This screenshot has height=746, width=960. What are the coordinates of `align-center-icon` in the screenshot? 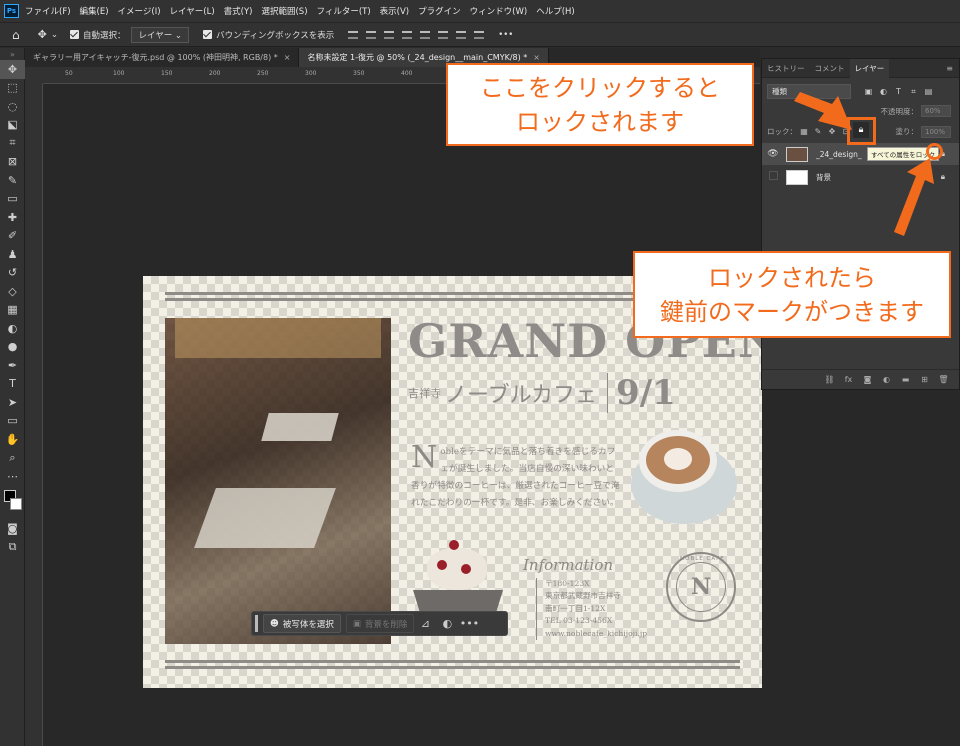 It's located at (371, 34).